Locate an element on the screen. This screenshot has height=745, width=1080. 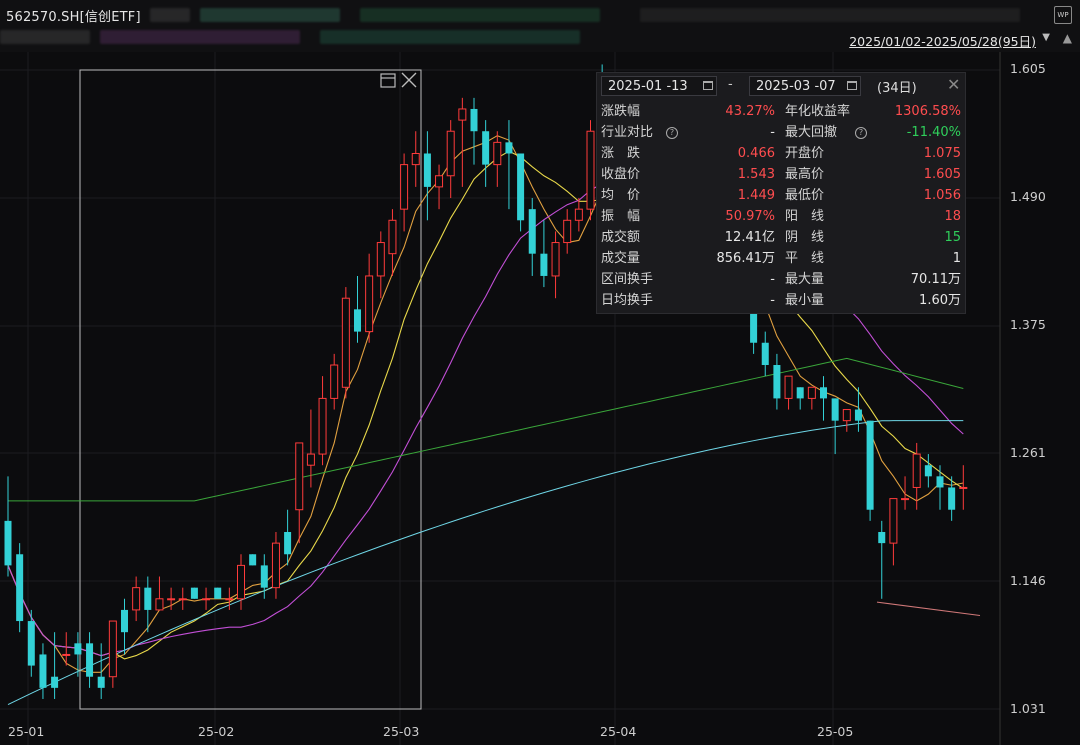
y-tick: 1.375 is located at coordinates (1028, 324).